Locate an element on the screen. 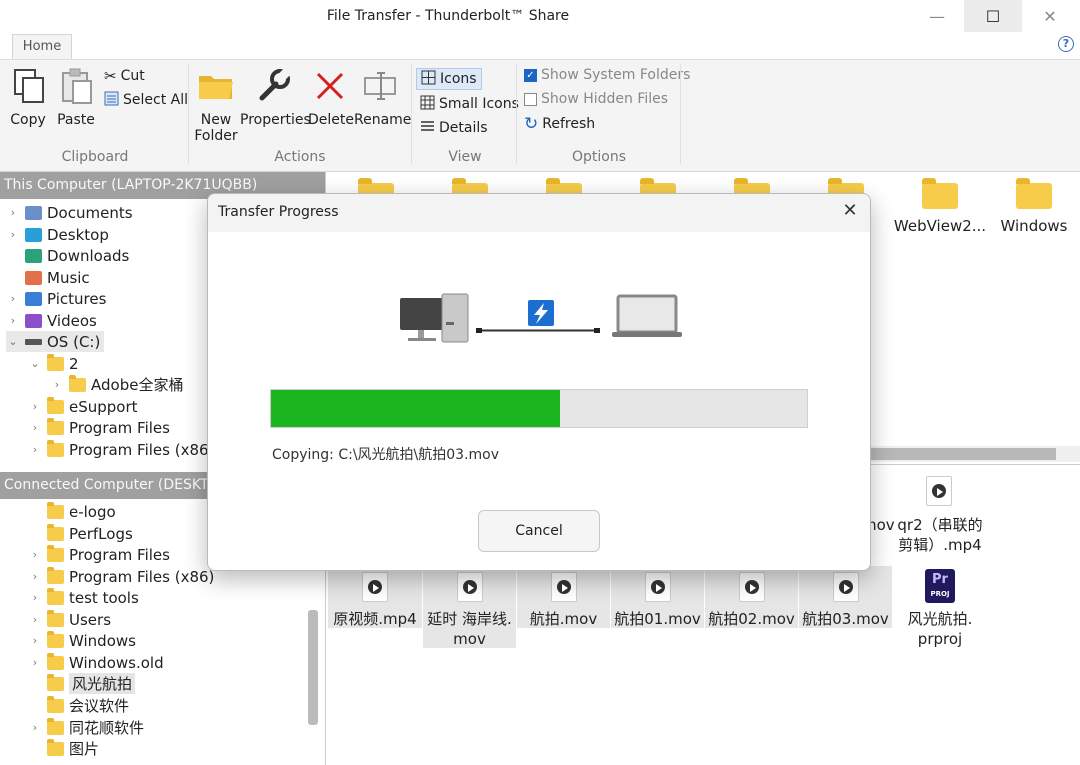 The image size is (1080, 765). title-bar: File Transfer - Thunderbolt™ Share — ☐ ✕ is located at coordinates (540, 17).